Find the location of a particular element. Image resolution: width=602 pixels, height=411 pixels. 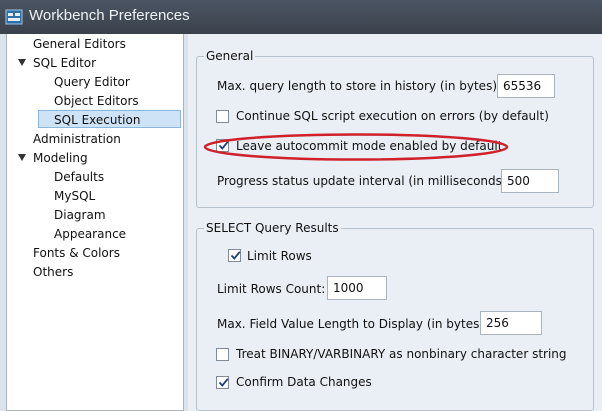

sidebar-item-modeling: Modeling is located at coordinates (60, 158).